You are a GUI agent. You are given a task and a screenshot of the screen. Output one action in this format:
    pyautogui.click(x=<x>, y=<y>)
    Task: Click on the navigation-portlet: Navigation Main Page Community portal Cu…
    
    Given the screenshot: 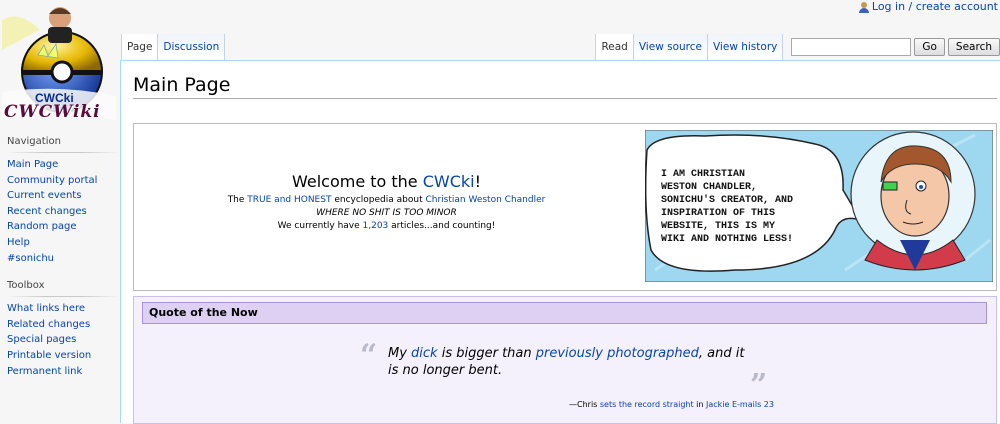 What is the action you would take?
    pyautogui.click(x=60, y=201)
    